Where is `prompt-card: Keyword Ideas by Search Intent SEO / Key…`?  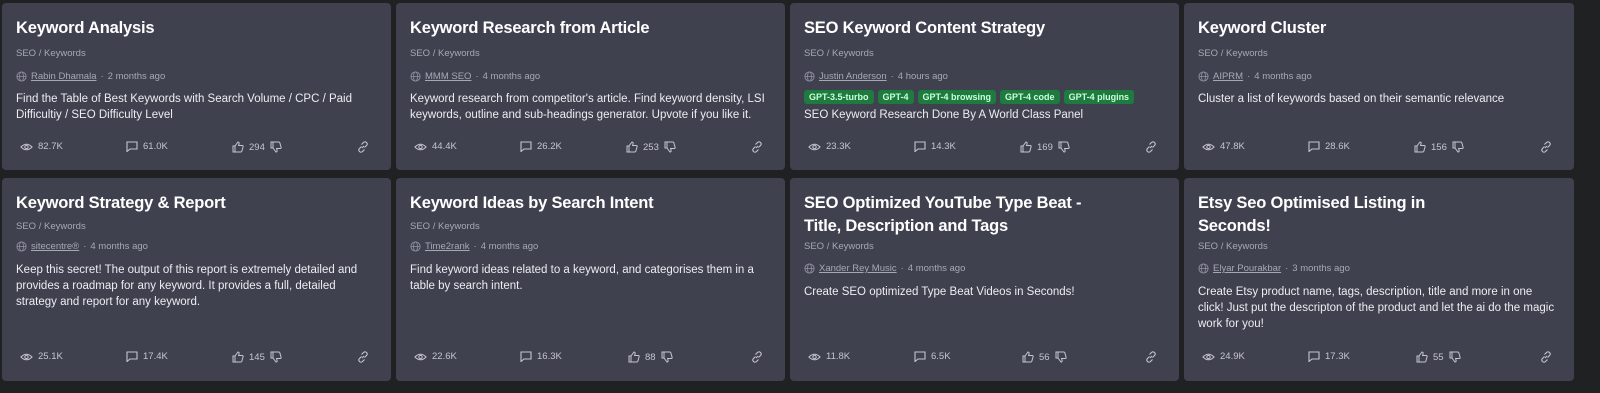 prompt-card: Keyword Ideas by Search Intent SEO / Key… is located at coordinates (590, 279).